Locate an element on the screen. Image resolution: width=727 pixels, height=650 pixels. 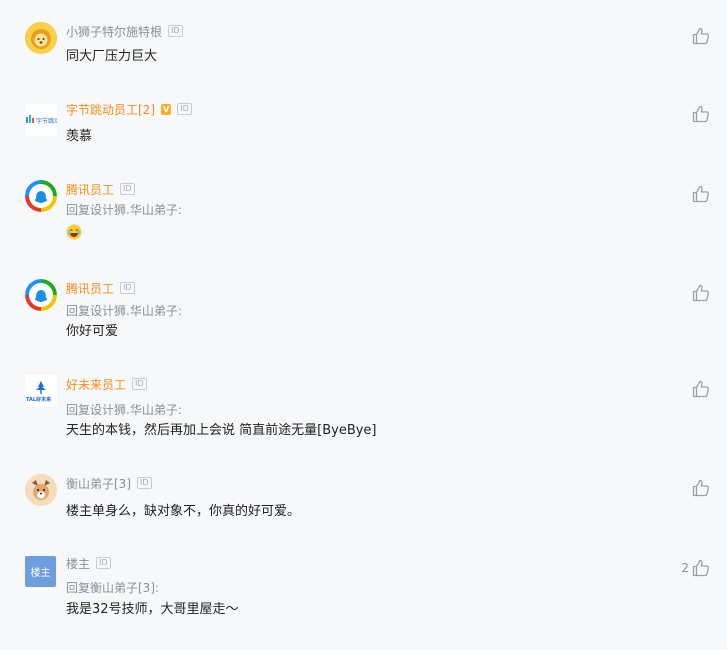
comment-content: 羡慕 is located at coordinates (79, 136).